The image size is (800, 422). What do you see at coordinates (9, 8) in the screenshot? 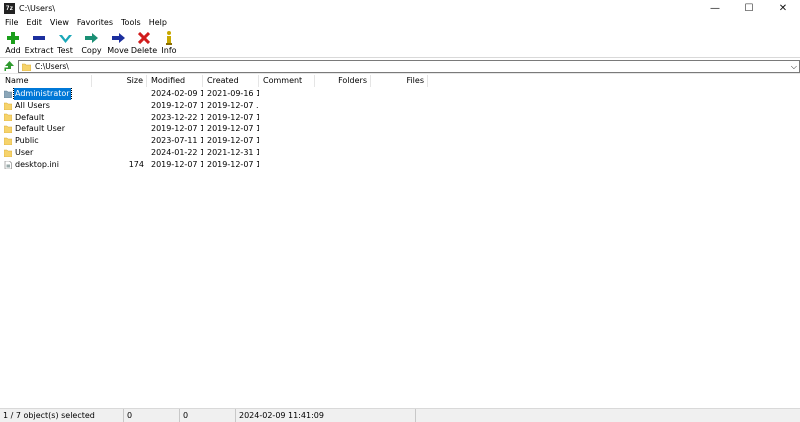
I see `app-icon: 7z` at bounding box center [9, 8].